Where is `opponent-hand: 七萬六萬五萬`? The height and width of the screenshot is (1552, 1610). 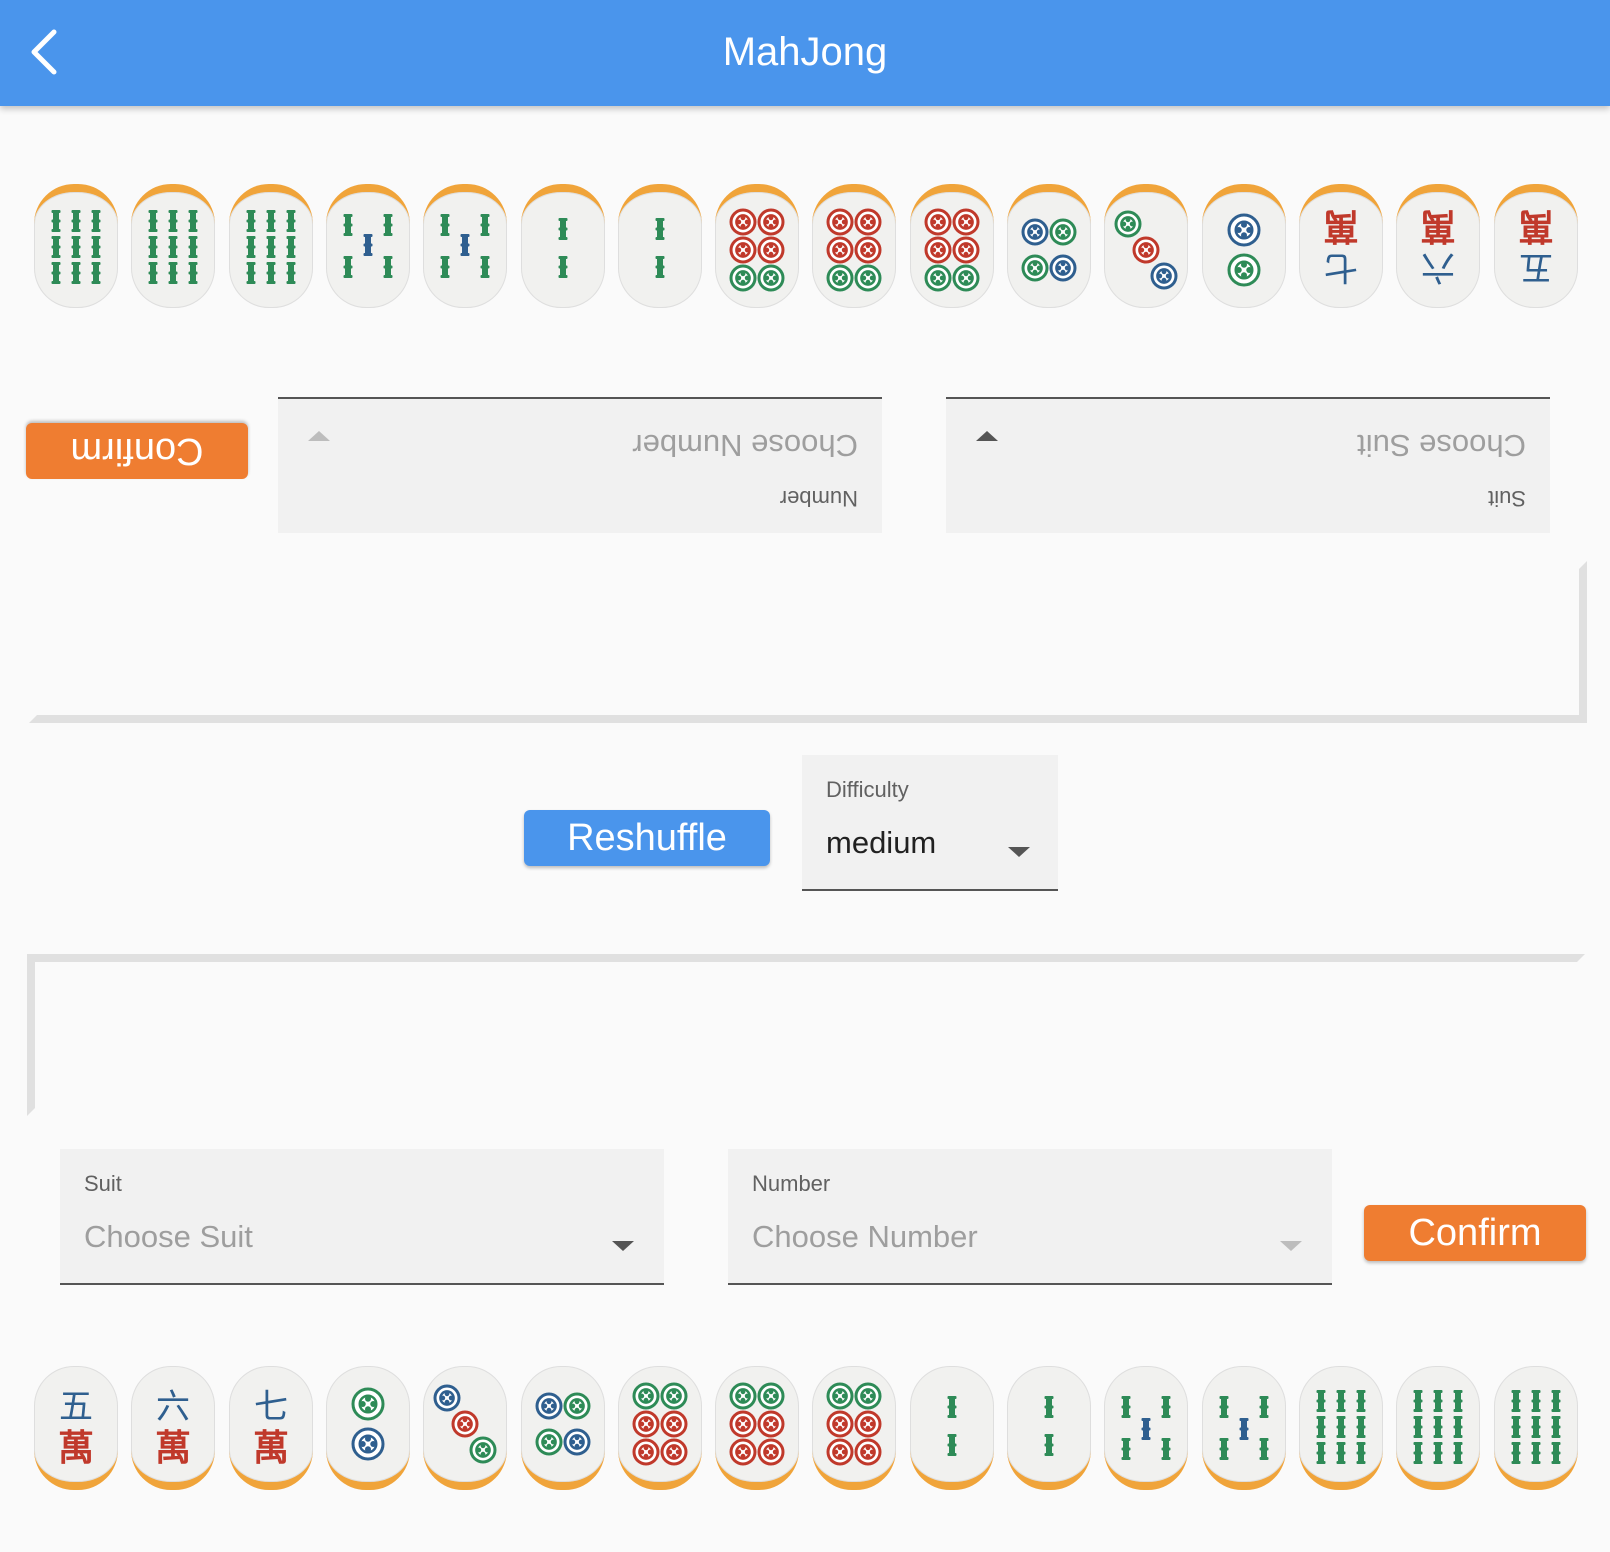 opponent-hand: 七萬六萬五萬 is located at coordinates (805, 249).